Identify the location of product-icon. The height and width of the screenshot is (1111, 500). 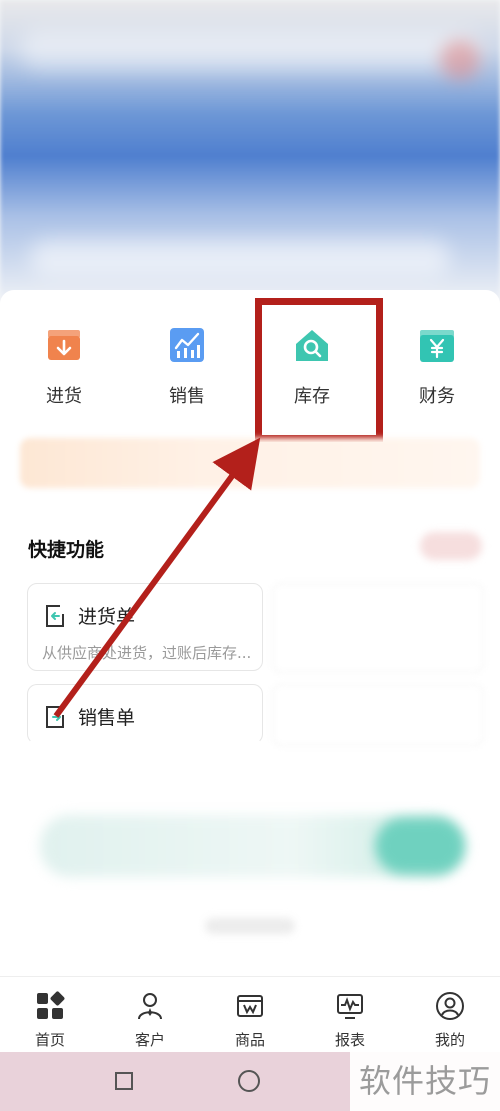
(250, 1006).